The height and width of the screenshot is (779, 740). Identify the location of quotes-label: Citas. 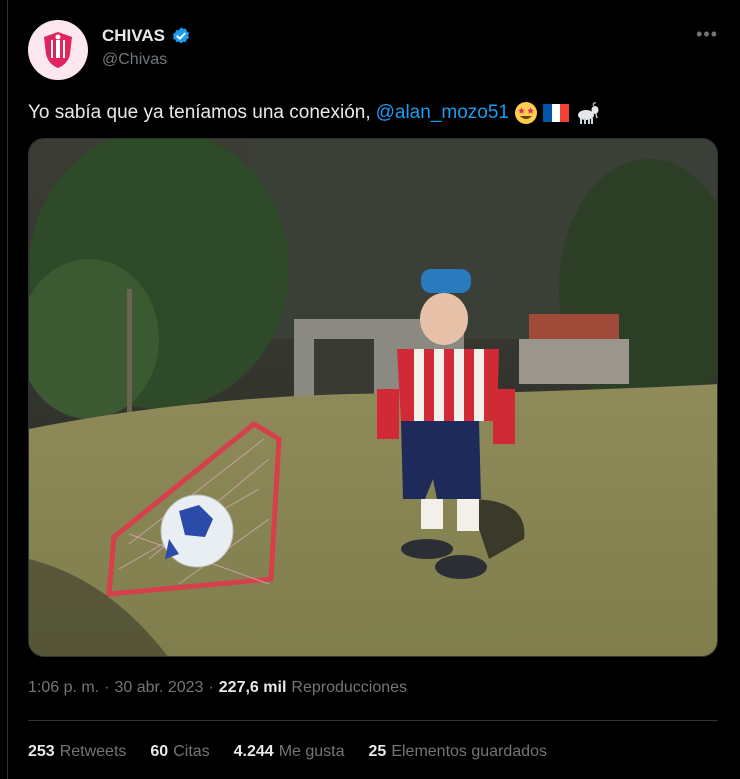
(191, 751).